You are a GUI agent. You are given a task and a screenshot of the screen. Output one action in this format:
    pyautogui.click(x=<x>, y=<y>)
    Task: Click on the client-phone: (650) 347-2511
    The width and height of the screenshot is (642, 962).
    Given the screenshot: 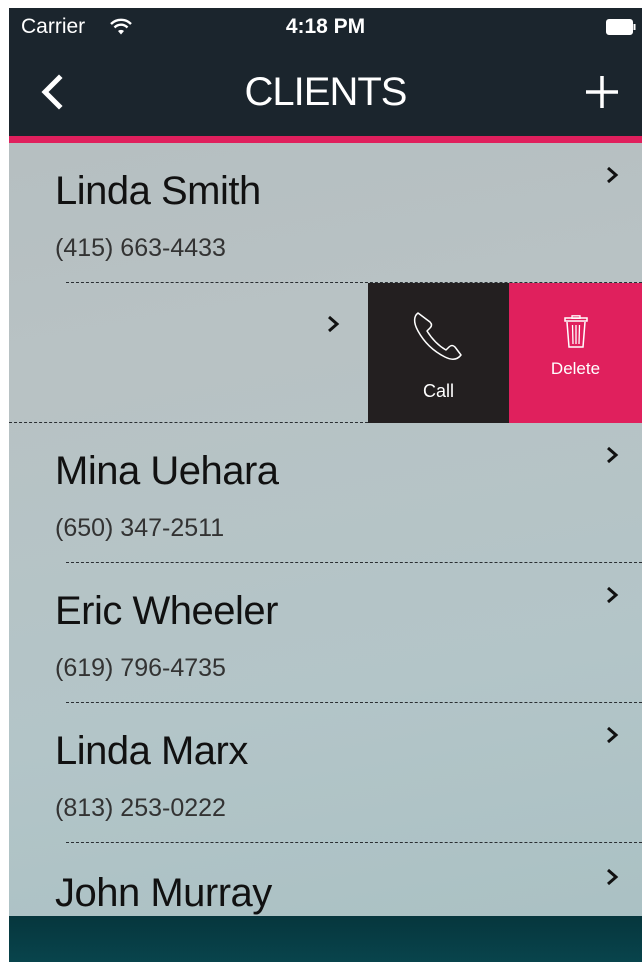 What is the action you would take?
    pyautogui.click(x=140, y=528)
    